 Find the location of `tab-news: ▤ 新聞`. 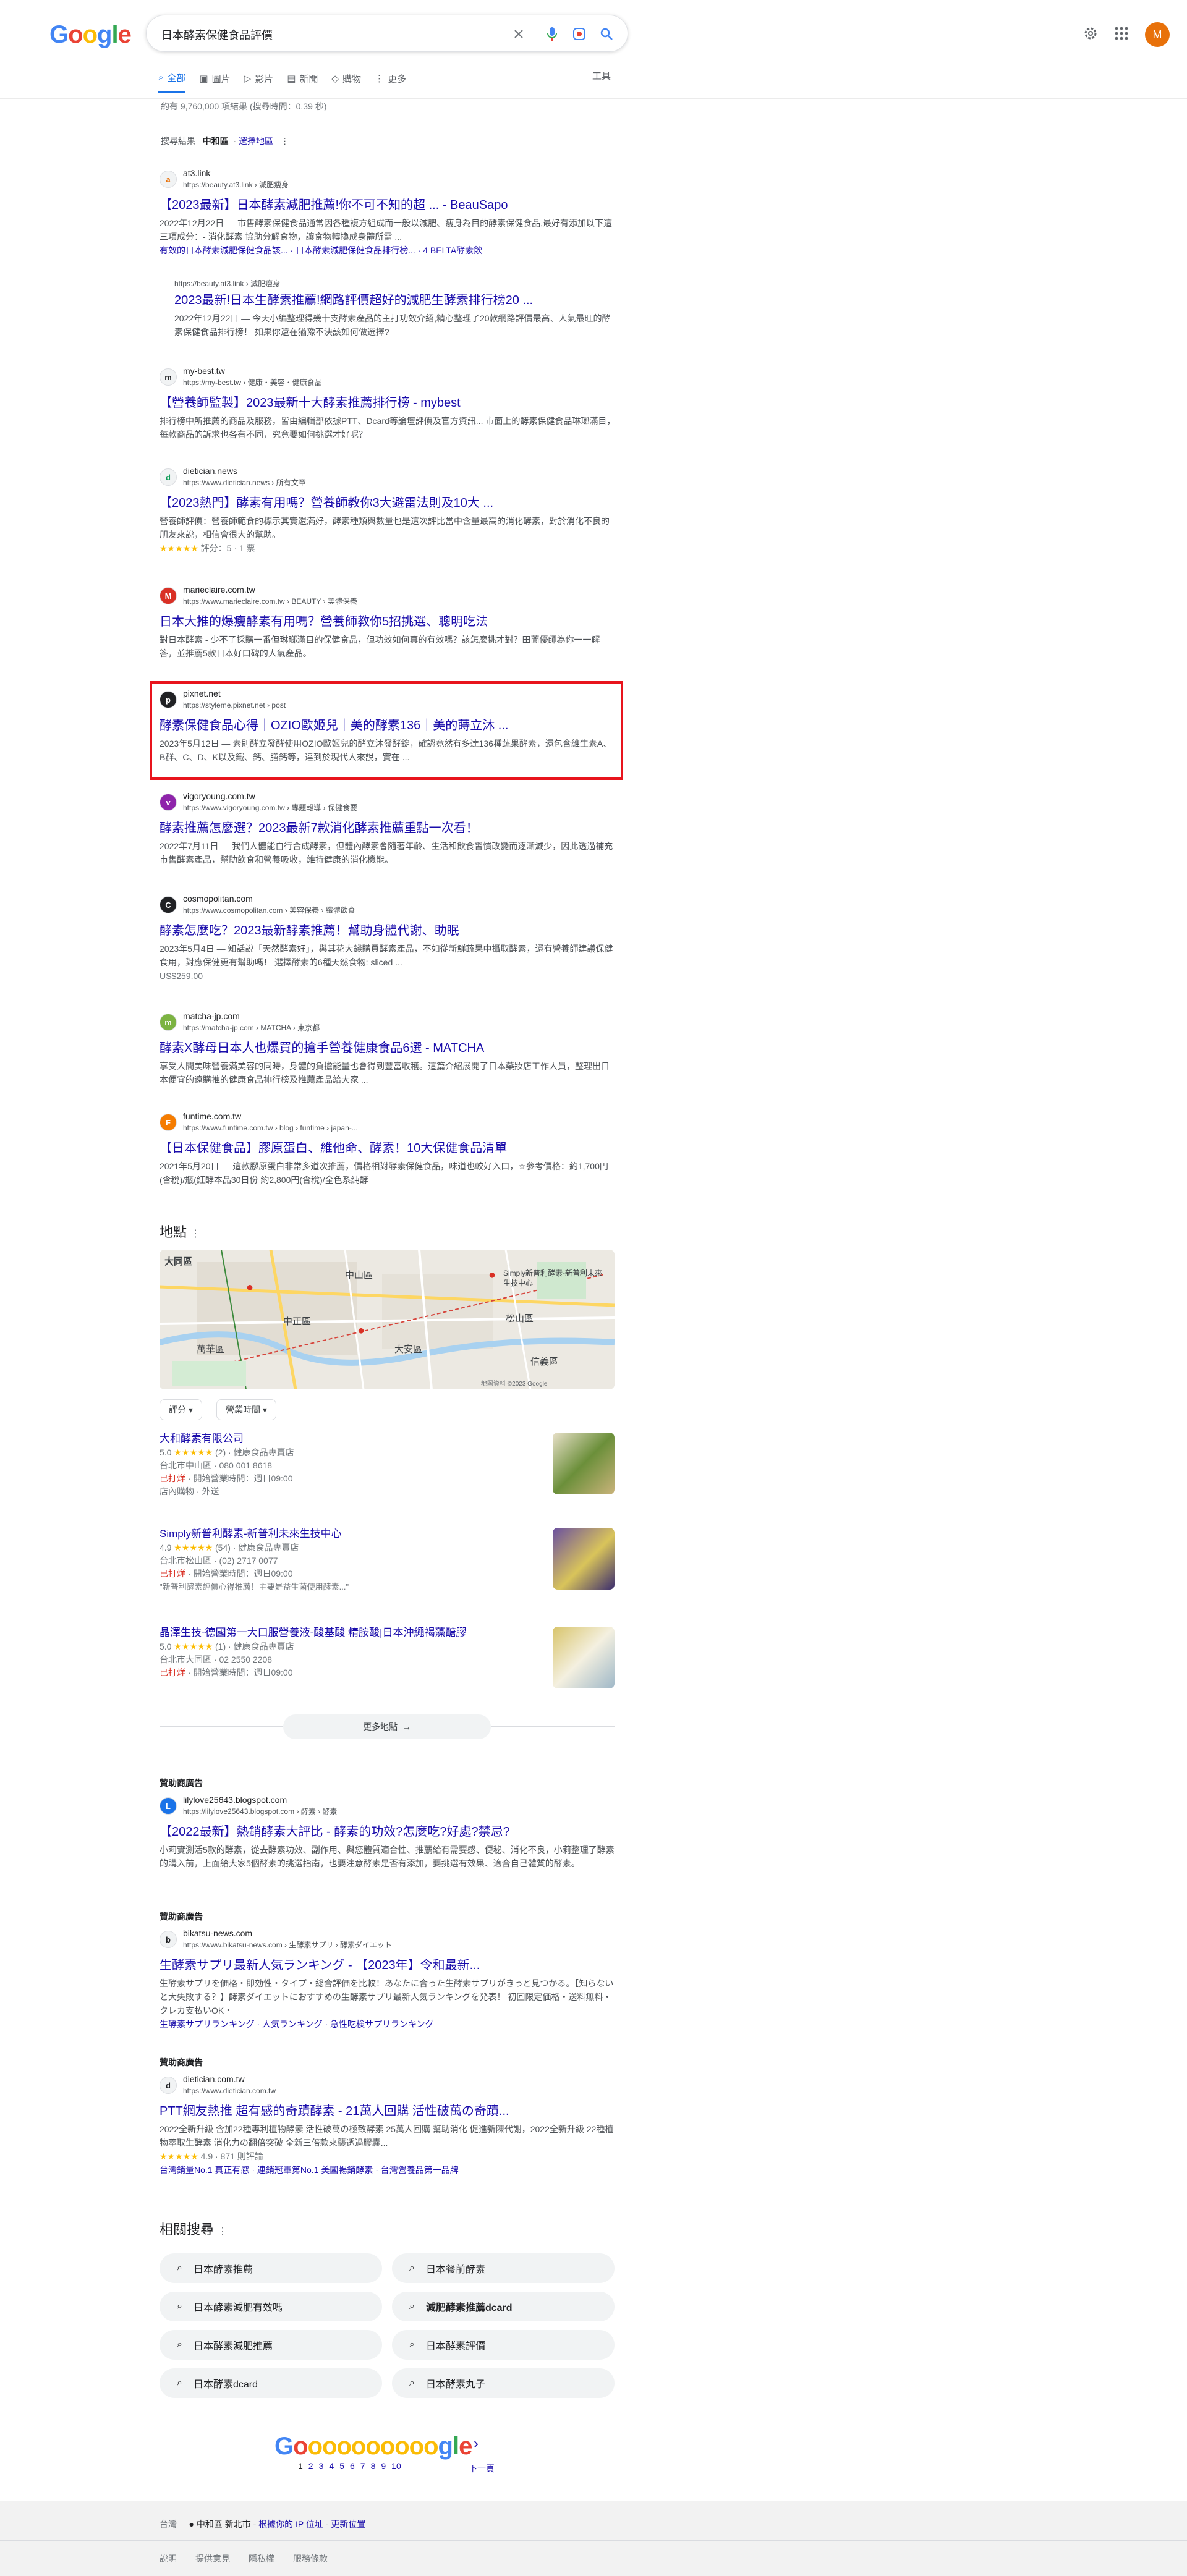

tab-news: ▤ 新聞 is located at coordinates (303, 80).